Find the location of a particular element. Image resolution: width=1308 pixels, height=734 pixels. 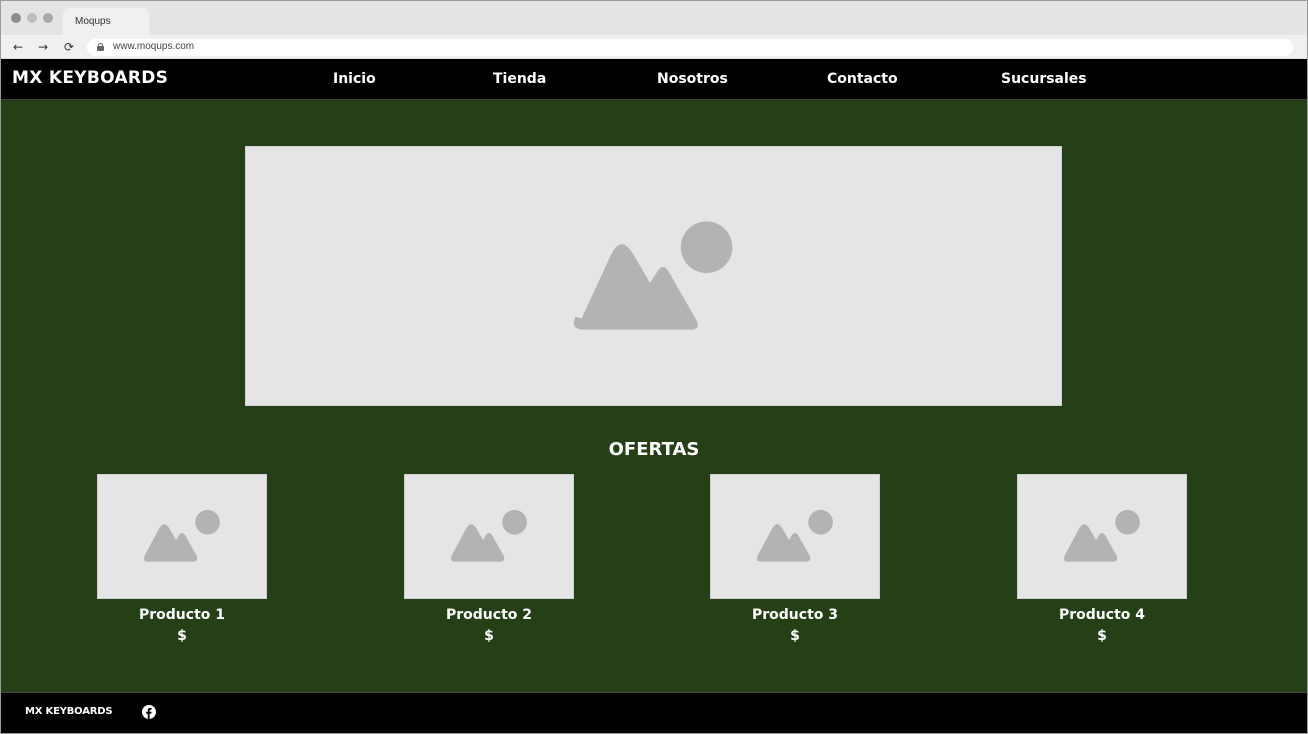

window-close-button is located at coordinates (16, 18).